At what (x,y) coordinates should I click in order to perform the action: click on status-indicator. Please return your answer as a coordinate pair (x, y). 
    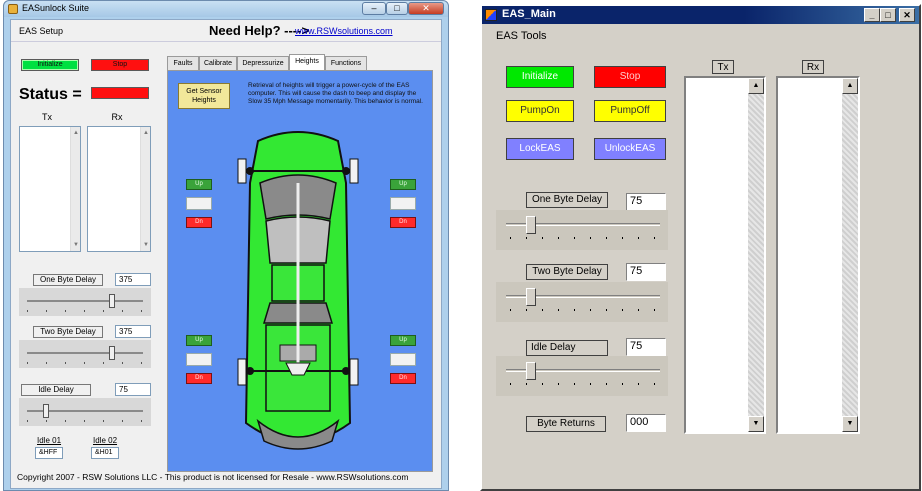
    Looking at the image, I should click on (120, 93).